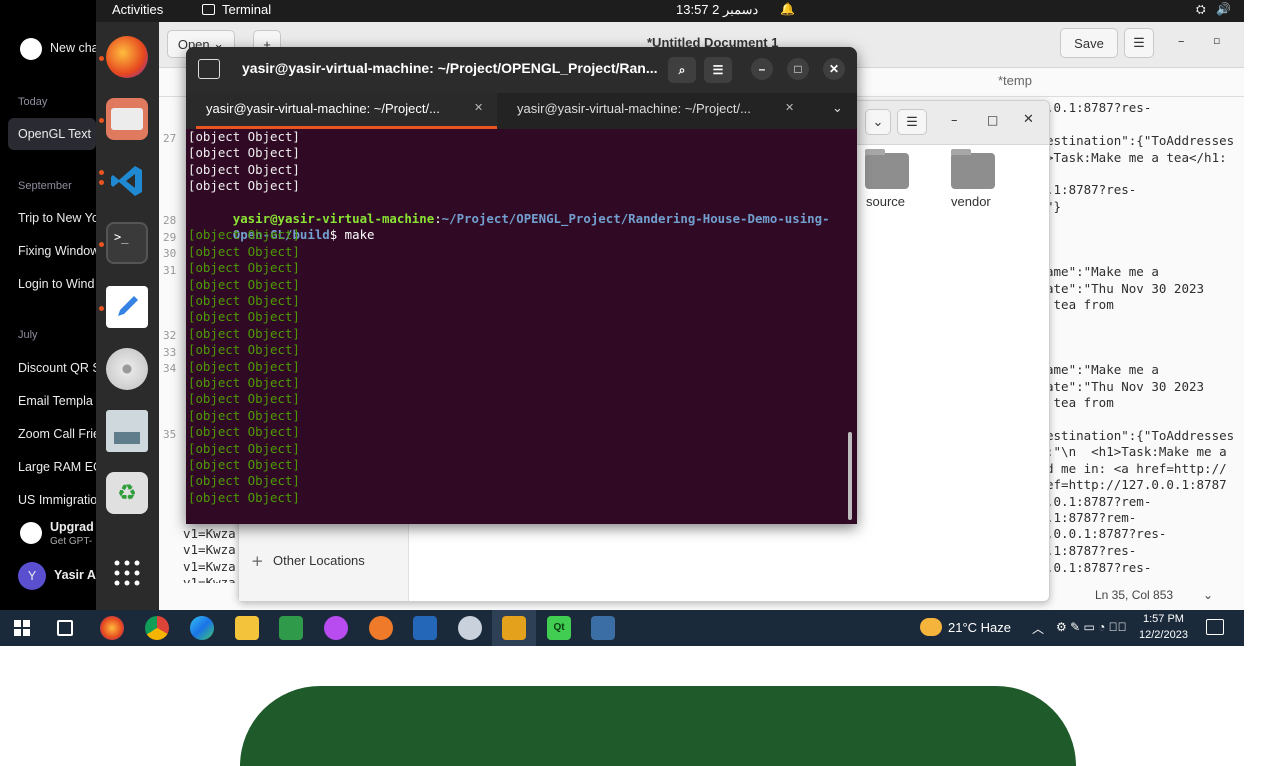  What do you see at coordinates (157, 628) in the screenshot?
I see `chrome-taskbar-icon` at bounding box center [157, 628].